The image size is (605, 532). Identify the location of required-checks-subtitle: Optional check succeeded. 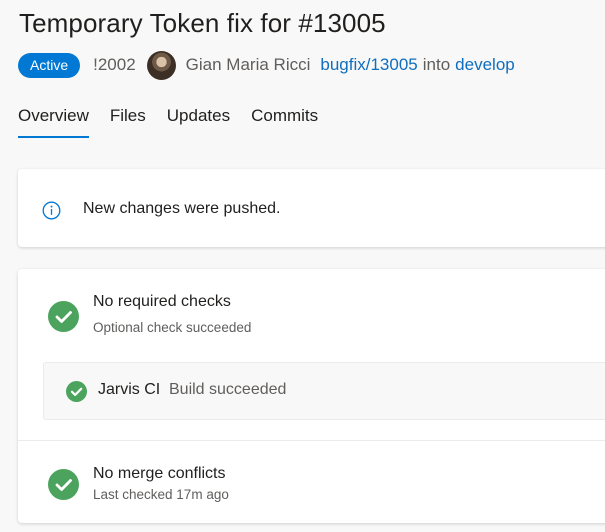
(172, 327).